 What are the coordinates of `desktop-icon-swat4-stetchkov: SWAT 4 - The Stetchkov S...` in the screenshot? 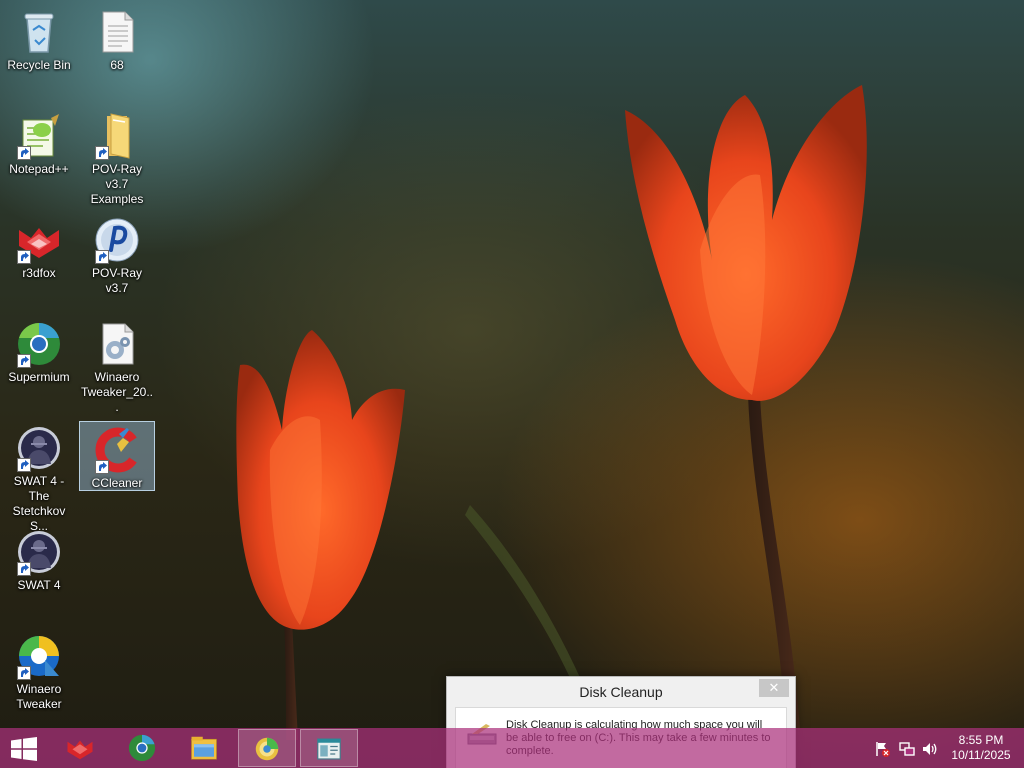 It's located at (39, 476).